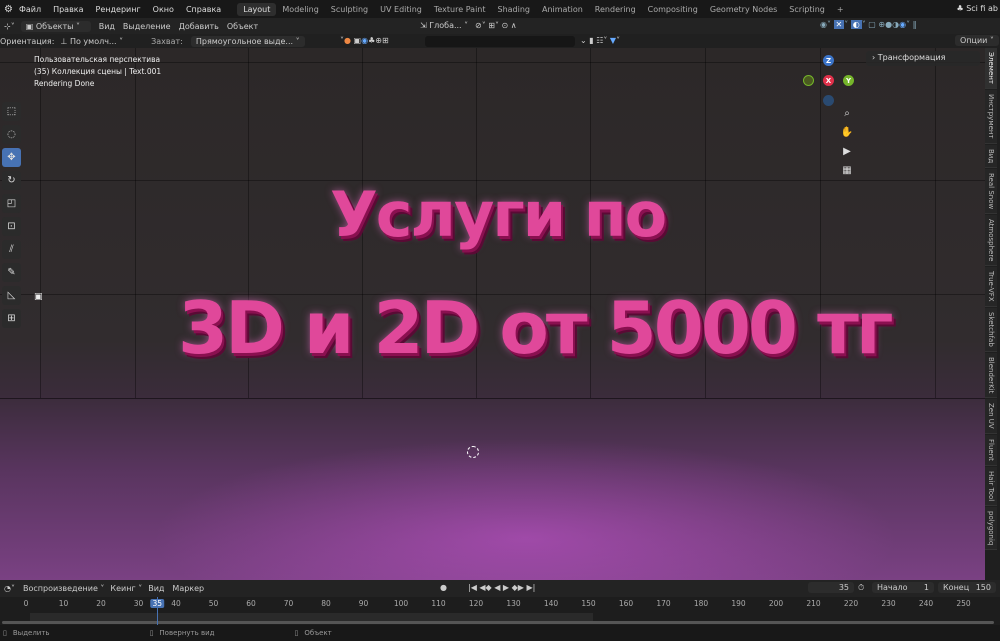 This screenshot has width=1000, height=641. What do you see at coordinates (977, 40) in the screenshot?
I see `options-dropdown: Опции ˅` at bounding box center [977, 40].